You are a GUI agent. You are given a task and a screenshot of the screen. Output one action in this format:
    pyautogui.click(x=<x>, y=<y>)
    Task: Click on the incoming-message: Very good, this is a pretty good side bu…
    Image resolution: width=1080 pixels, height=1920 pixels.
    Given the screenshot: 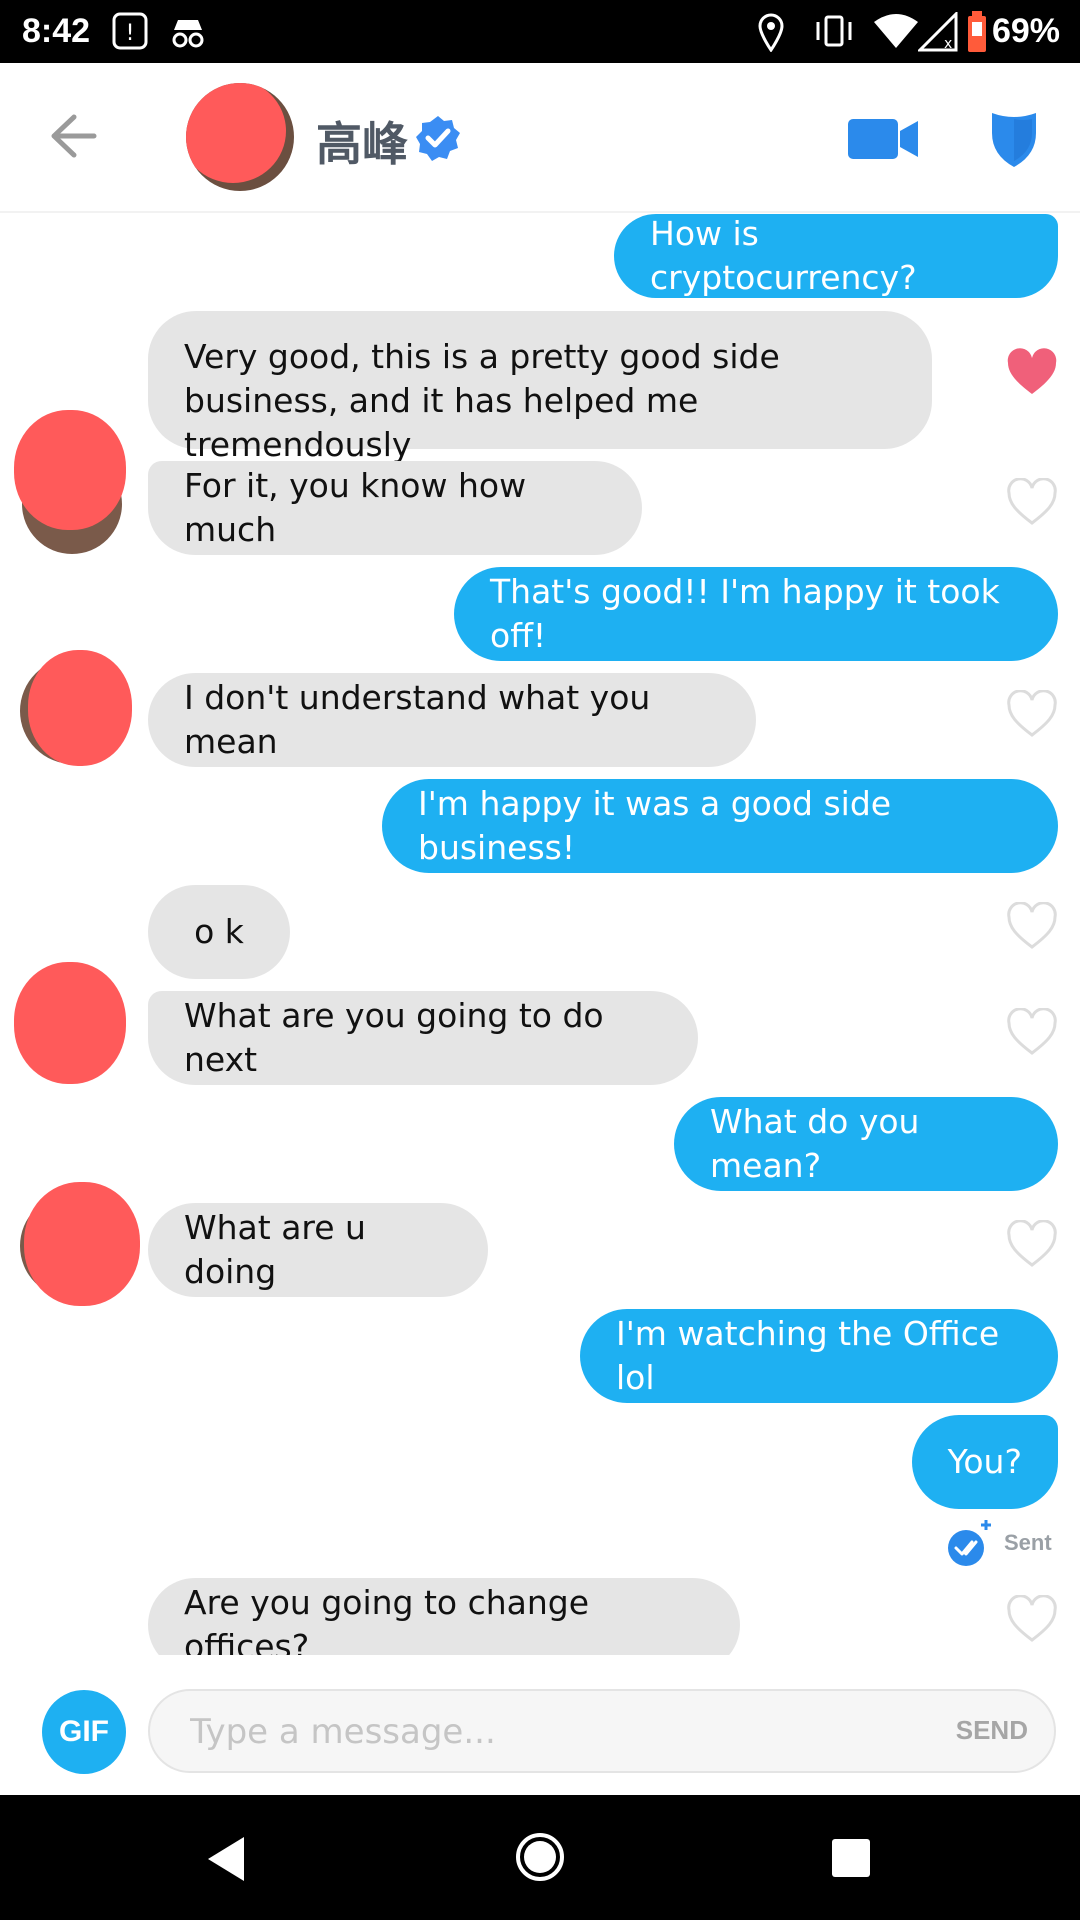 What is the action you would take?
    pyautogui.click(x=540, y=387)
    